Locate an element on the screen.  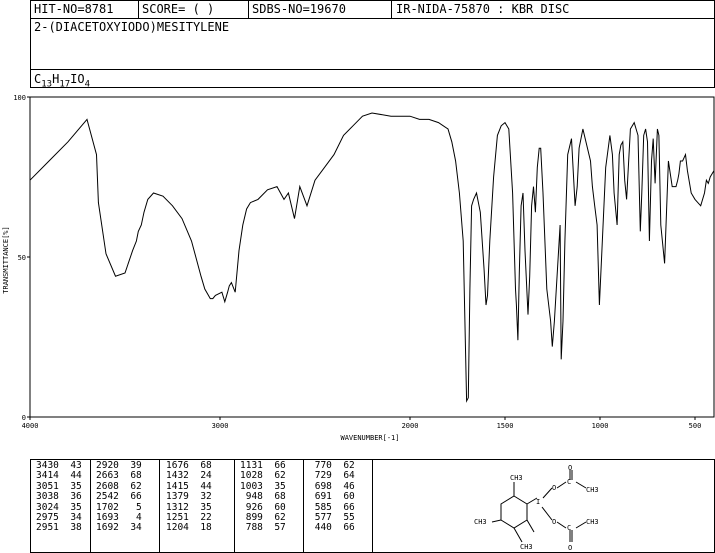
y-tick-label: 100 is located at coordinates (19, 98).